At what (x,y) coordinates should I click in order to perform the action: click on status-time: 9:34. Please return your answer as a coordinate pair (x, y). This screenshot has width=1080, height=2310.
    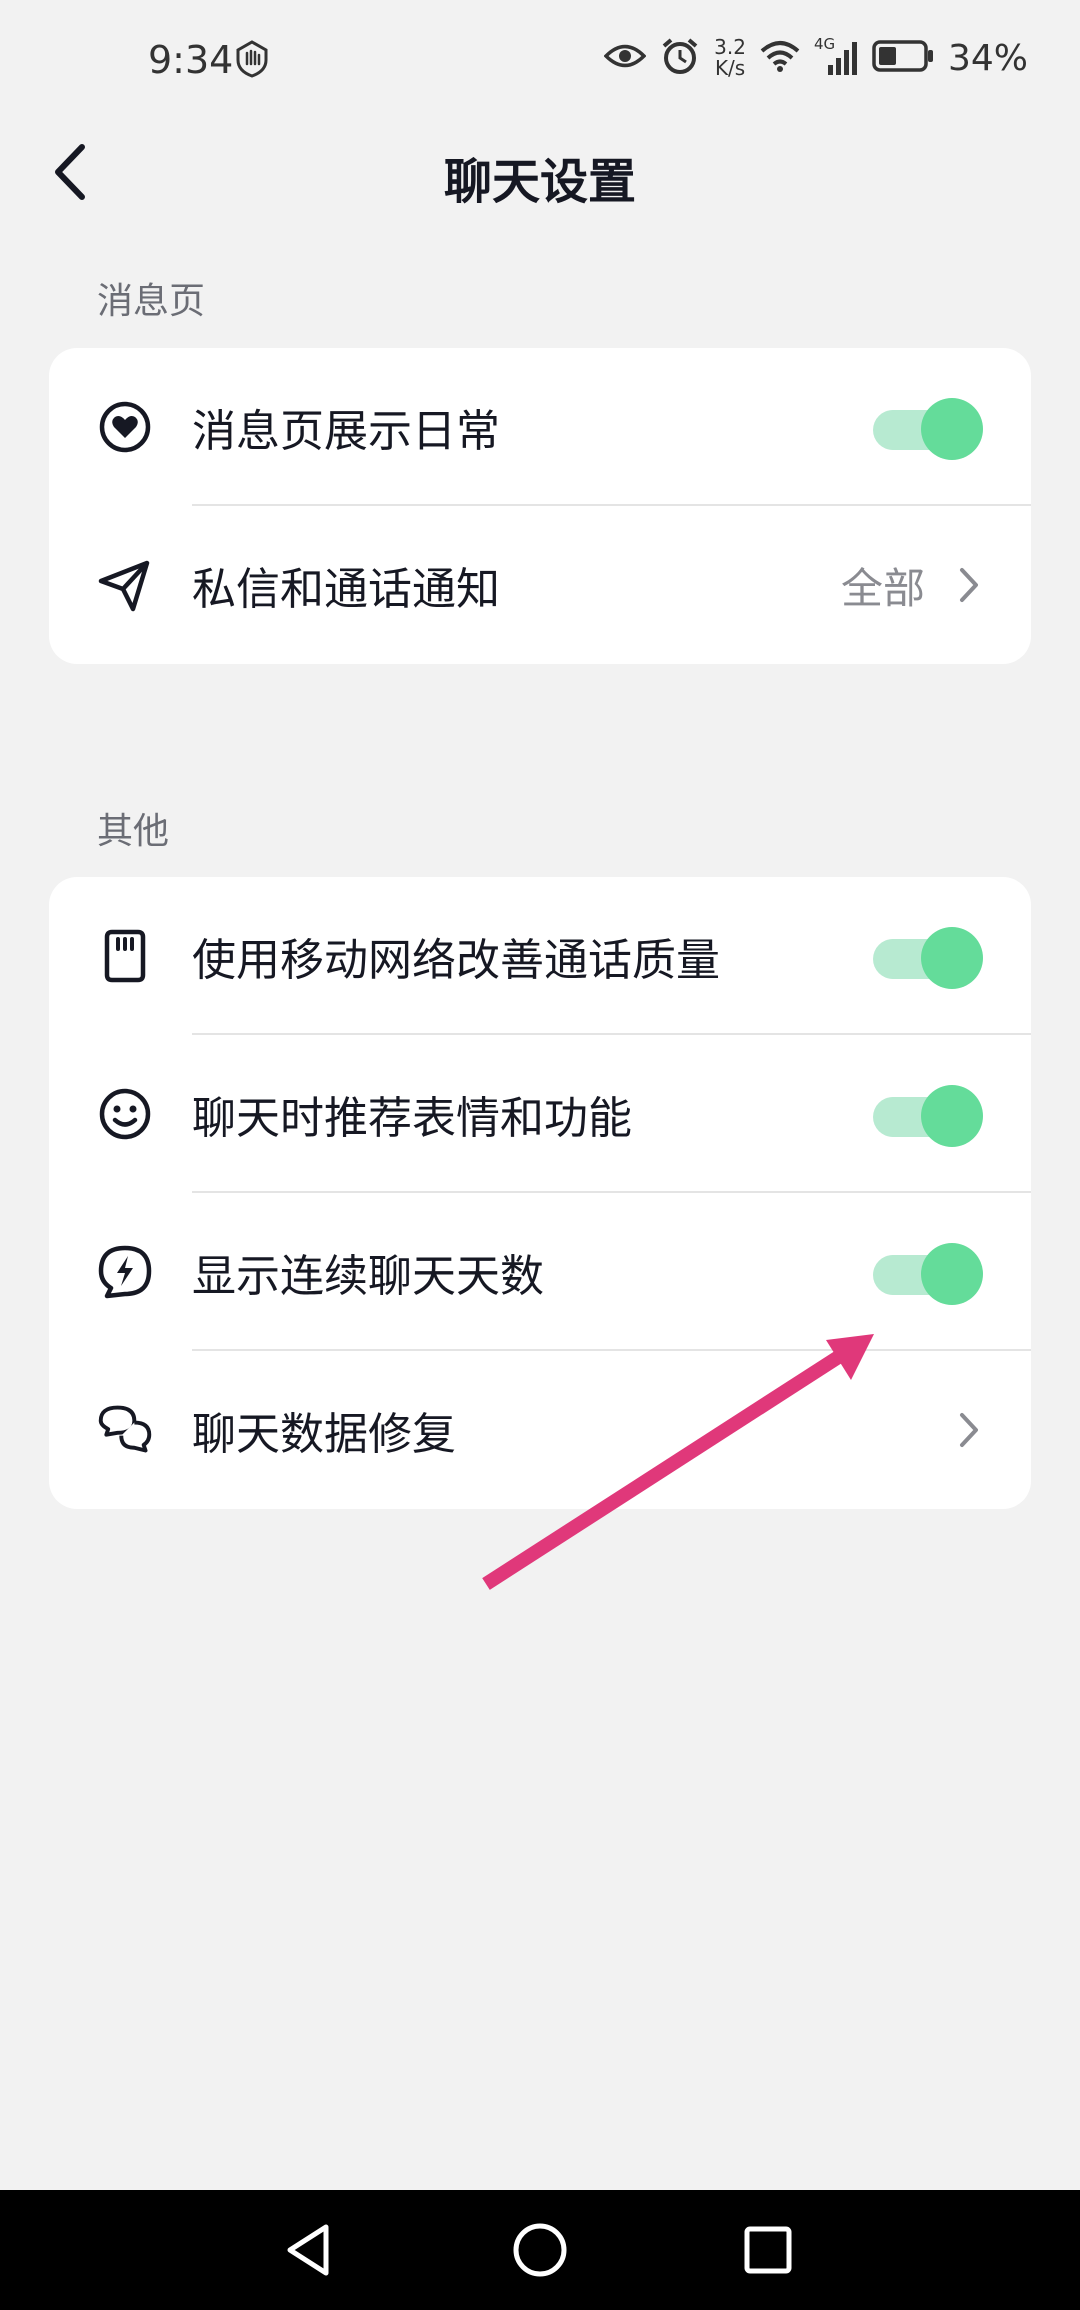
    Looking at the image, I should click on (191, 60).